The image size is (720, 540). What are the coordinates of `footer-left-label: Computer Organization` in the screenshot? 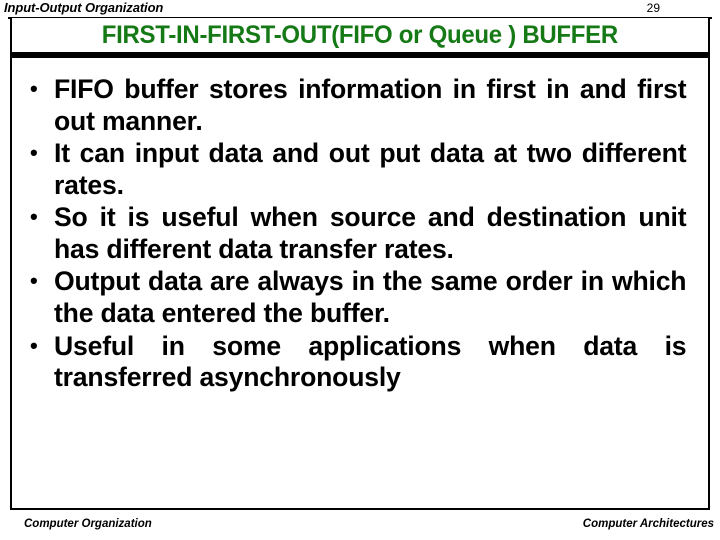 It's located at (88, 524).